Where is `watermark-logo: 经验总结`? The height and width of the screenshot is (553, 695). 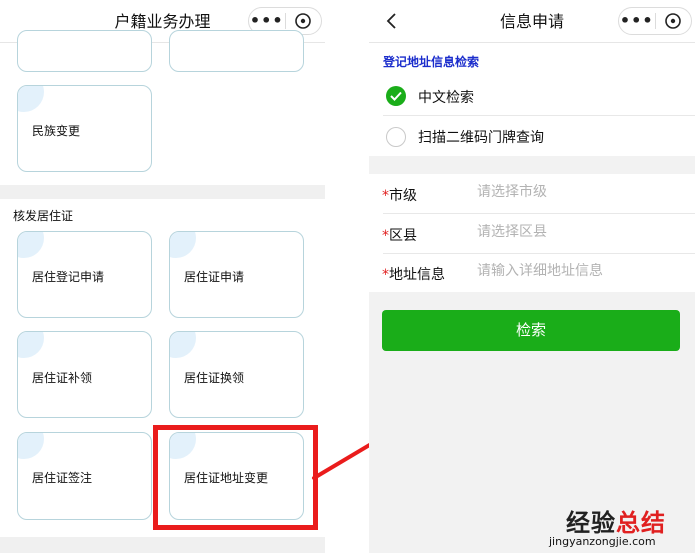
watermark-logo: 经验总结 is located at coordinates (616, 520).